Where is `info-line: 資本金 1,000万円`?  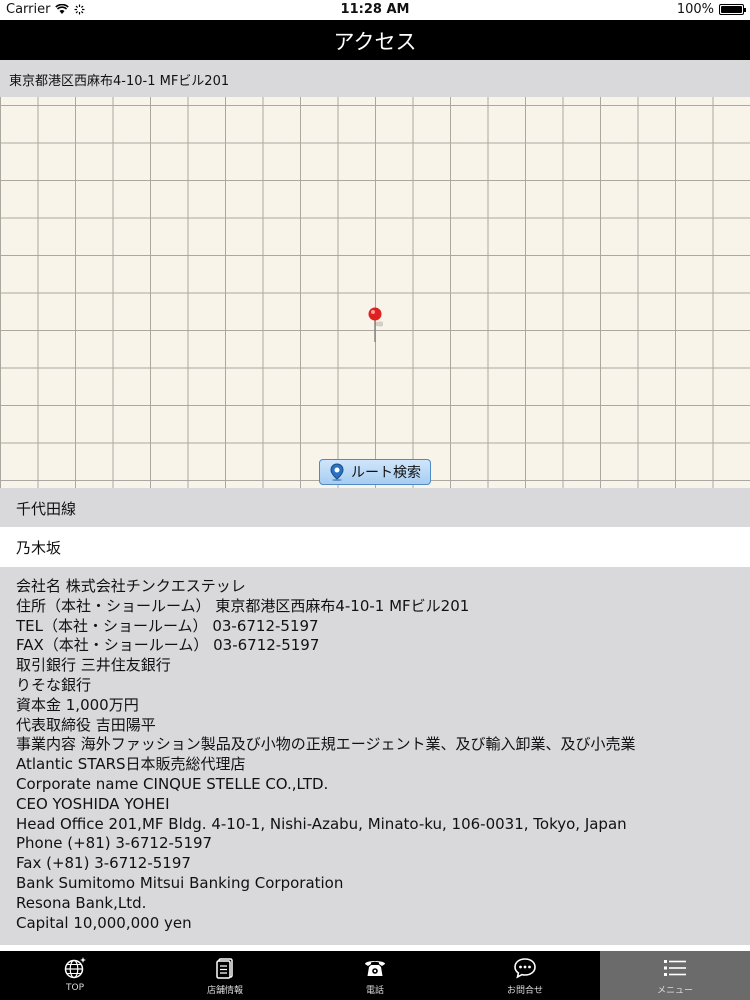 info-line: 資本金 1,000万円 is located at coordinates (77, 704).